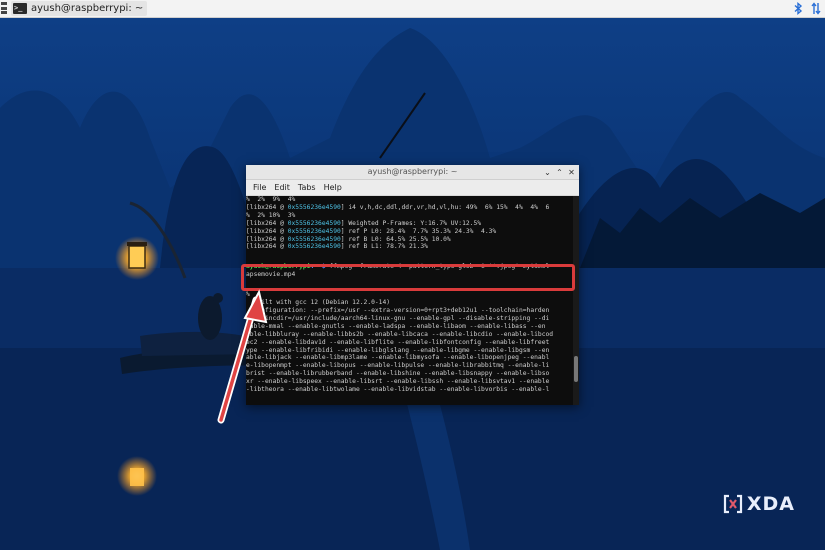 The height and width of the screenshot is (550, 825). Describe the element at coordinates (333, 187) in the screenshot. I see `menu-help: Help` at that location.